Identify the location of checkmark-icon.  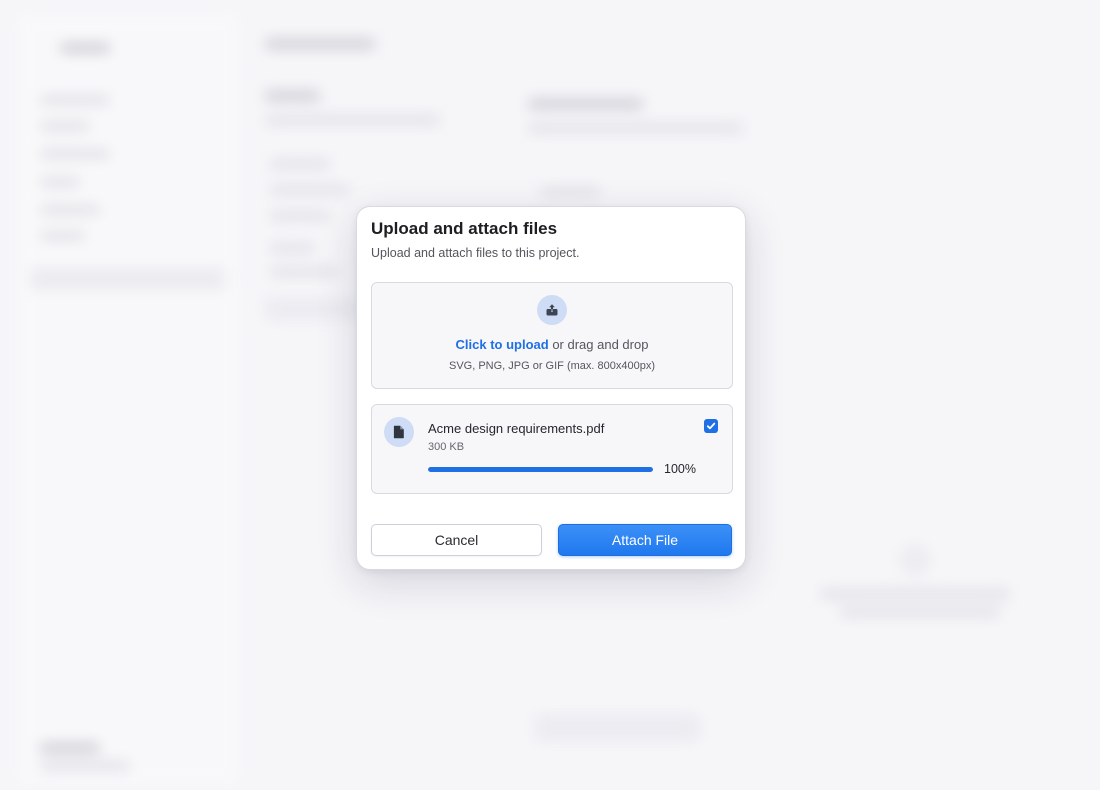
(711, 426).